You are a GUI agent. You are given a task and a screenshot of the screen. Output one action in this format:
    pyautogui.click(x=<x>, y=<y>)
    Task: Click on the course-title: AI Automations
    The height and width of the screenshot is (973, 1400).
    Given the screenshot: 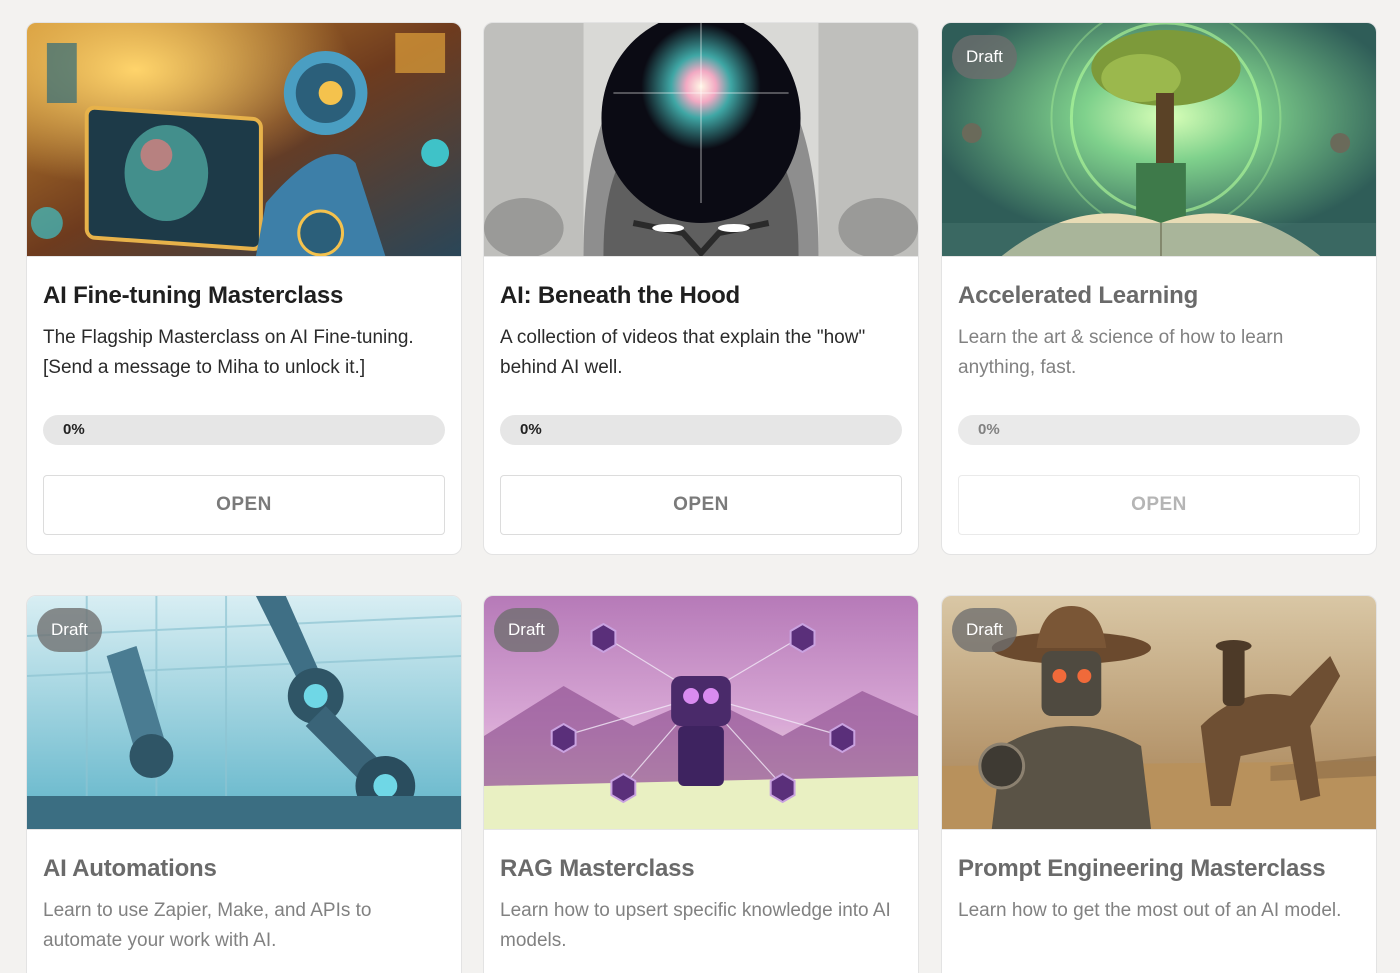 What is the action you would take?
    pyautogui.click(x=130, y=868)
    